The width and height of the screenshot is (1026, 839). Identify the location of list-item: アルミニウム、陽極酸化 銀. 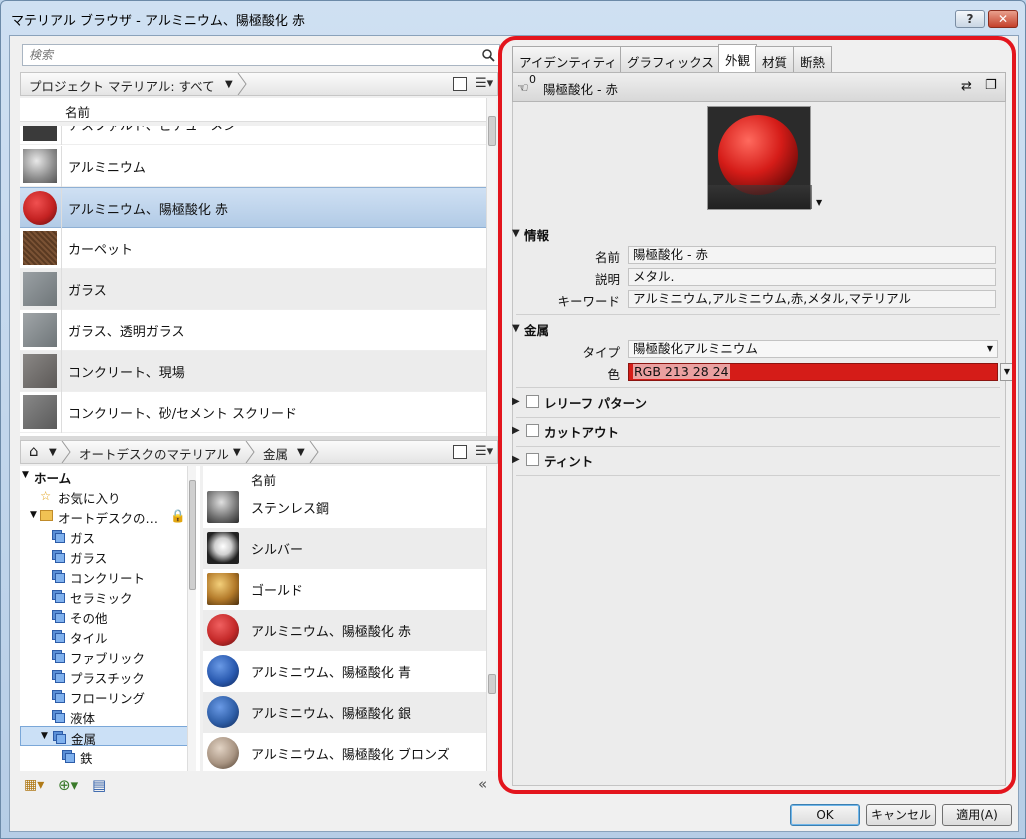
(344, 712).